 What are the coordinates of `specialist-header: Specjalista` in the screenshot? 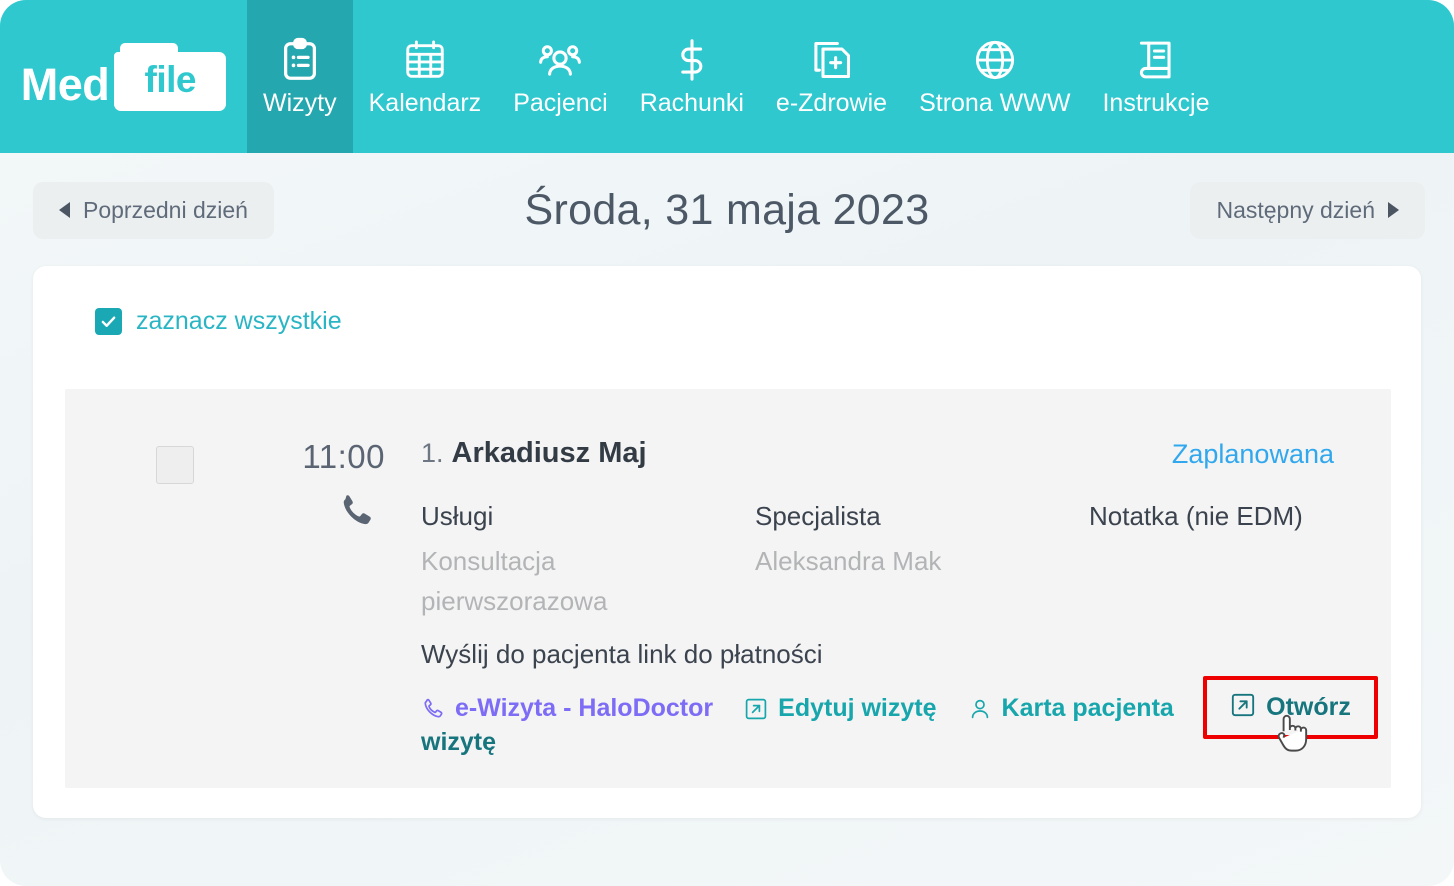 It's located at (818, 516).